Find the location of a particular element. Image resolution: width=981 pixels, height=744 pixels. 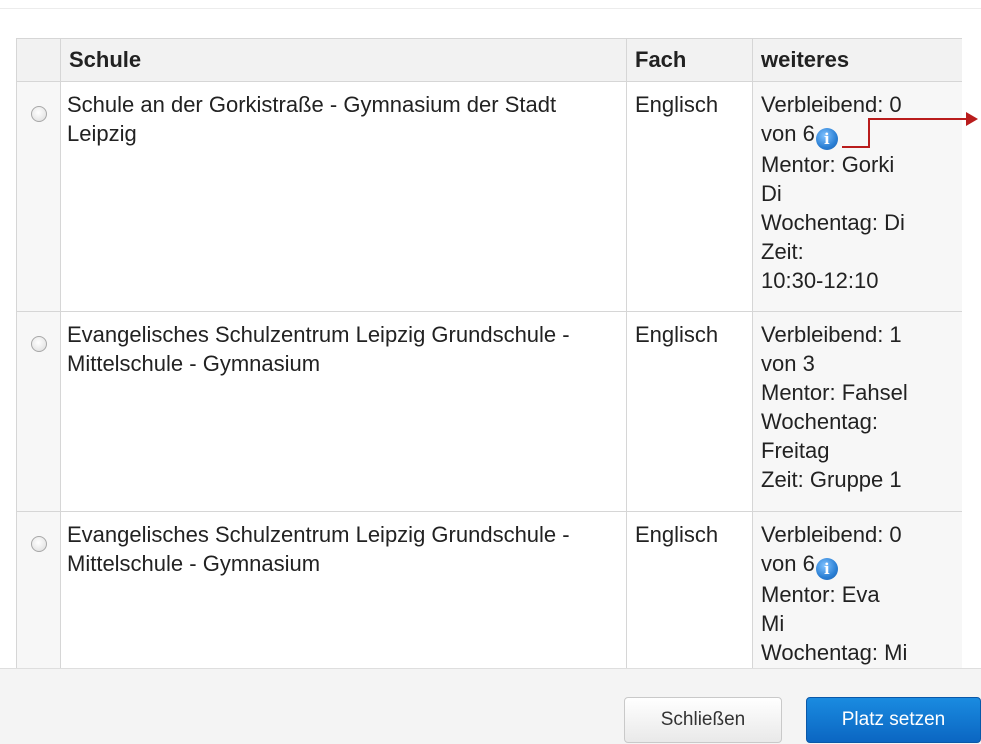

set-place-button: Platz setzen is located at coordinates (893, 720).